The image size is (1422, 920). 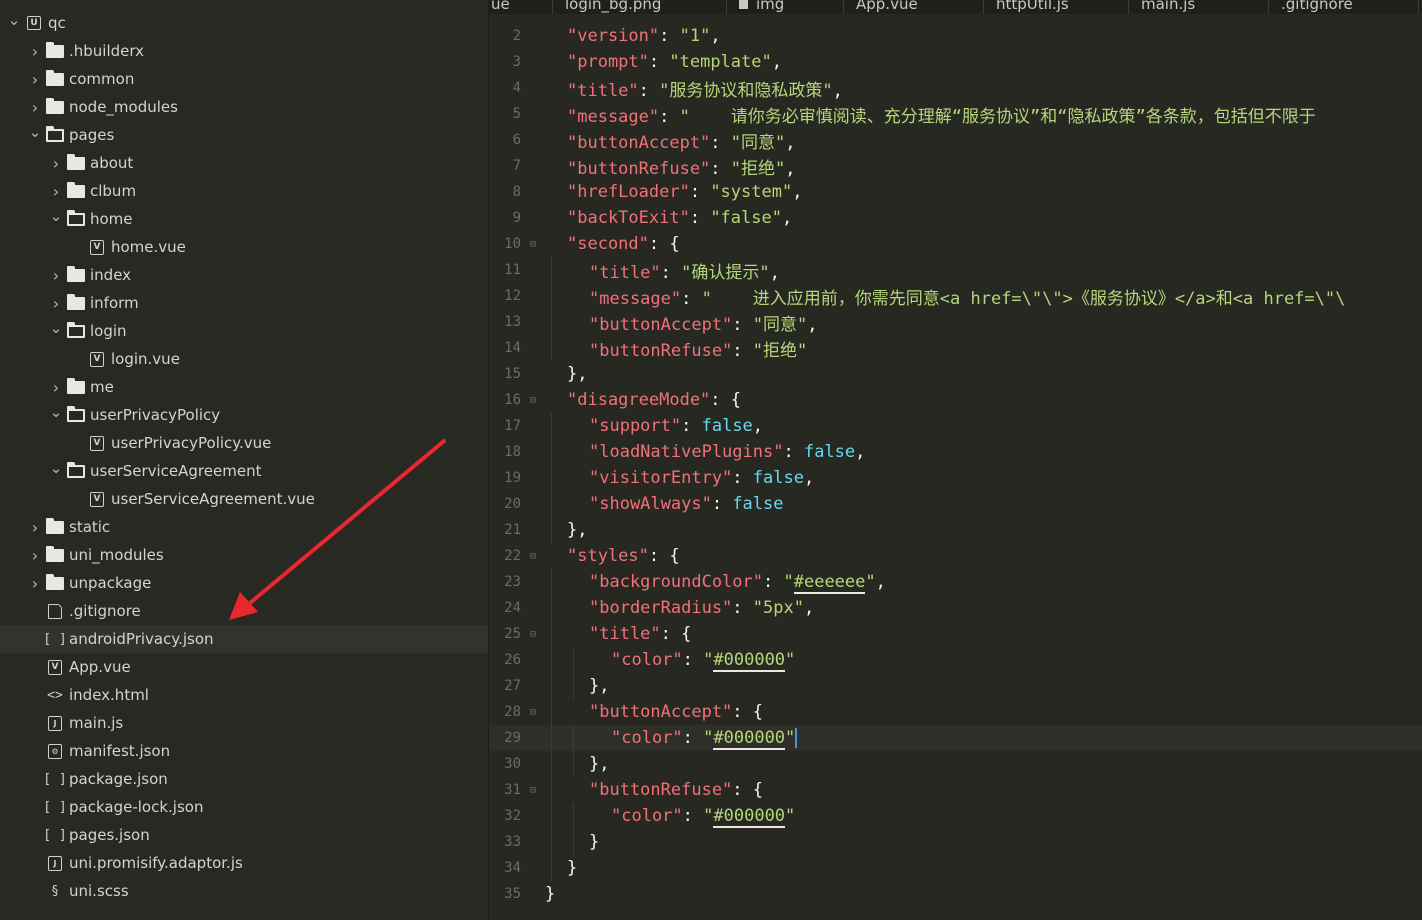 I want to click on code-line: 27},, so click(x=955, y=686).